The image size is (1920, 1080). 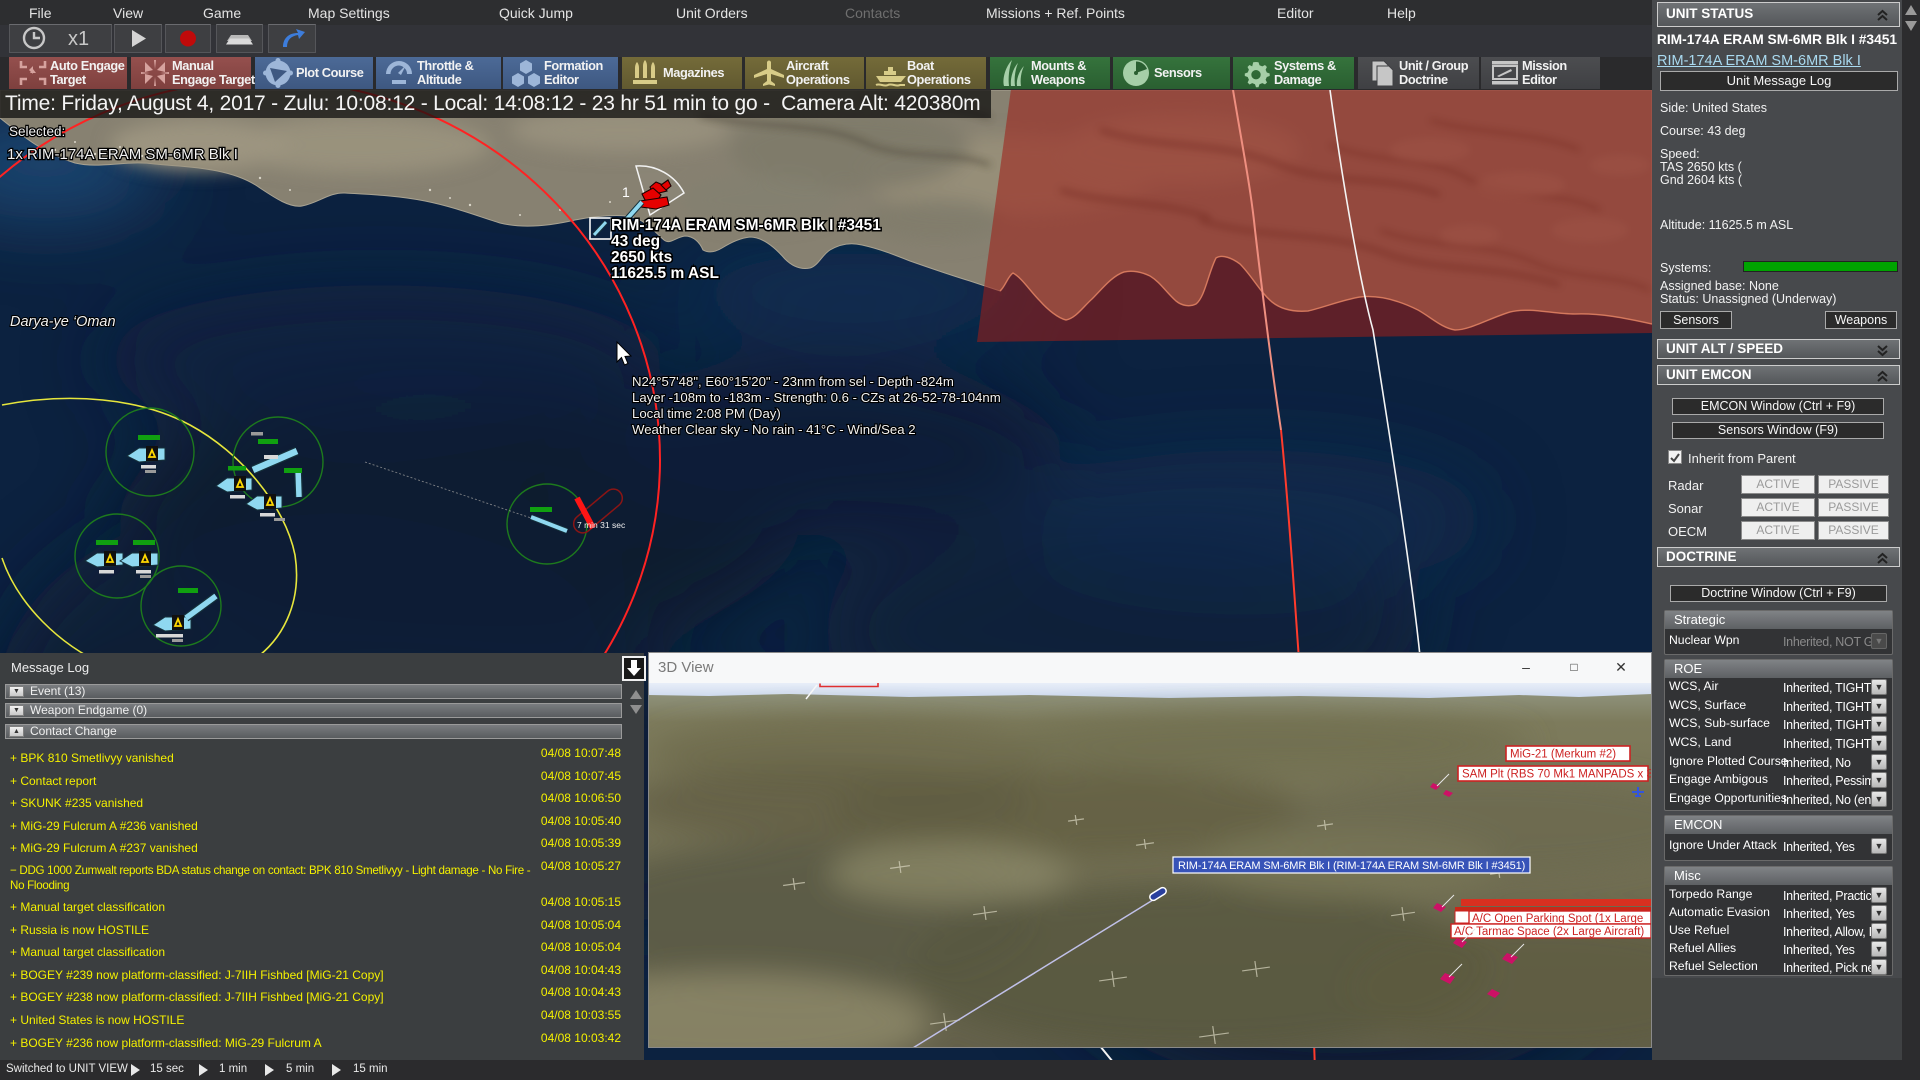 What do you see at coordinates (665, 273) in the screenshot?
I see `svg-text: 11625.5 m ASL` at bounding box center [665, 273].